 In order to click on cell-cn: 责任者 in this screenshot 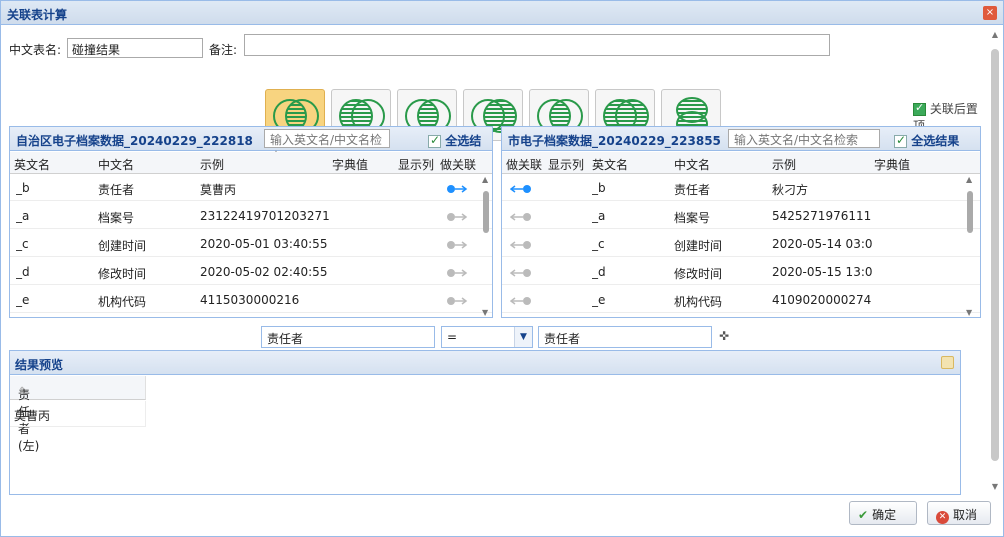, I will do `click(116, 190)`.